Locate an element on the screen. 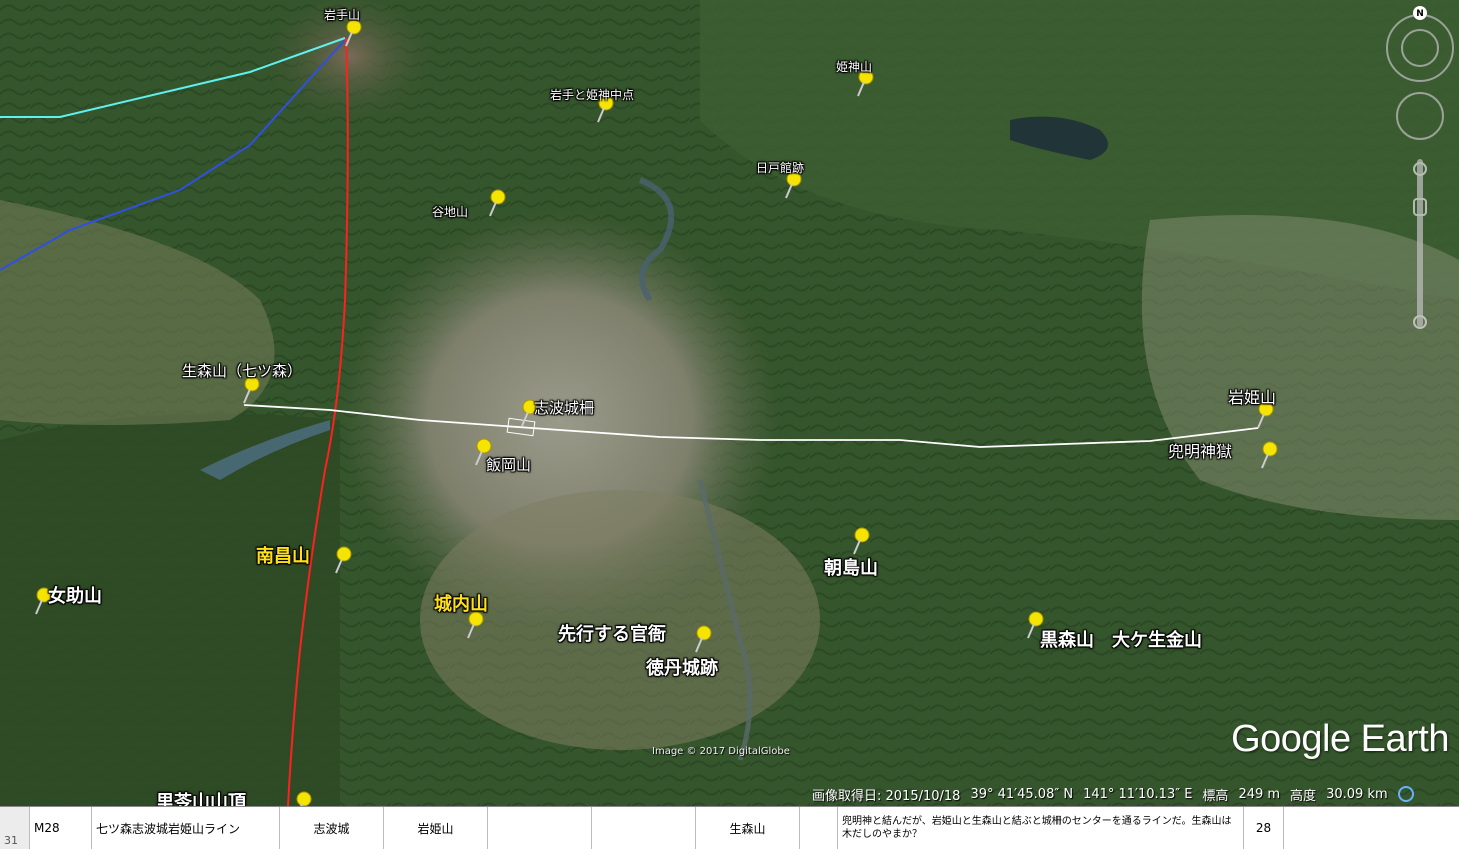 This screenshot has width=1459, height=849. table-cell: 岩姫山 is located at coordinates (436, 828).